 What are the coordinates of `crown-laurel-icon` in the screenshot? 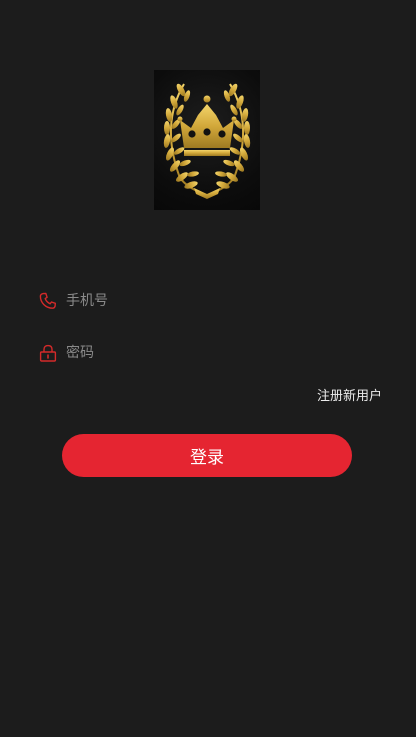 It's located at (207, 141).